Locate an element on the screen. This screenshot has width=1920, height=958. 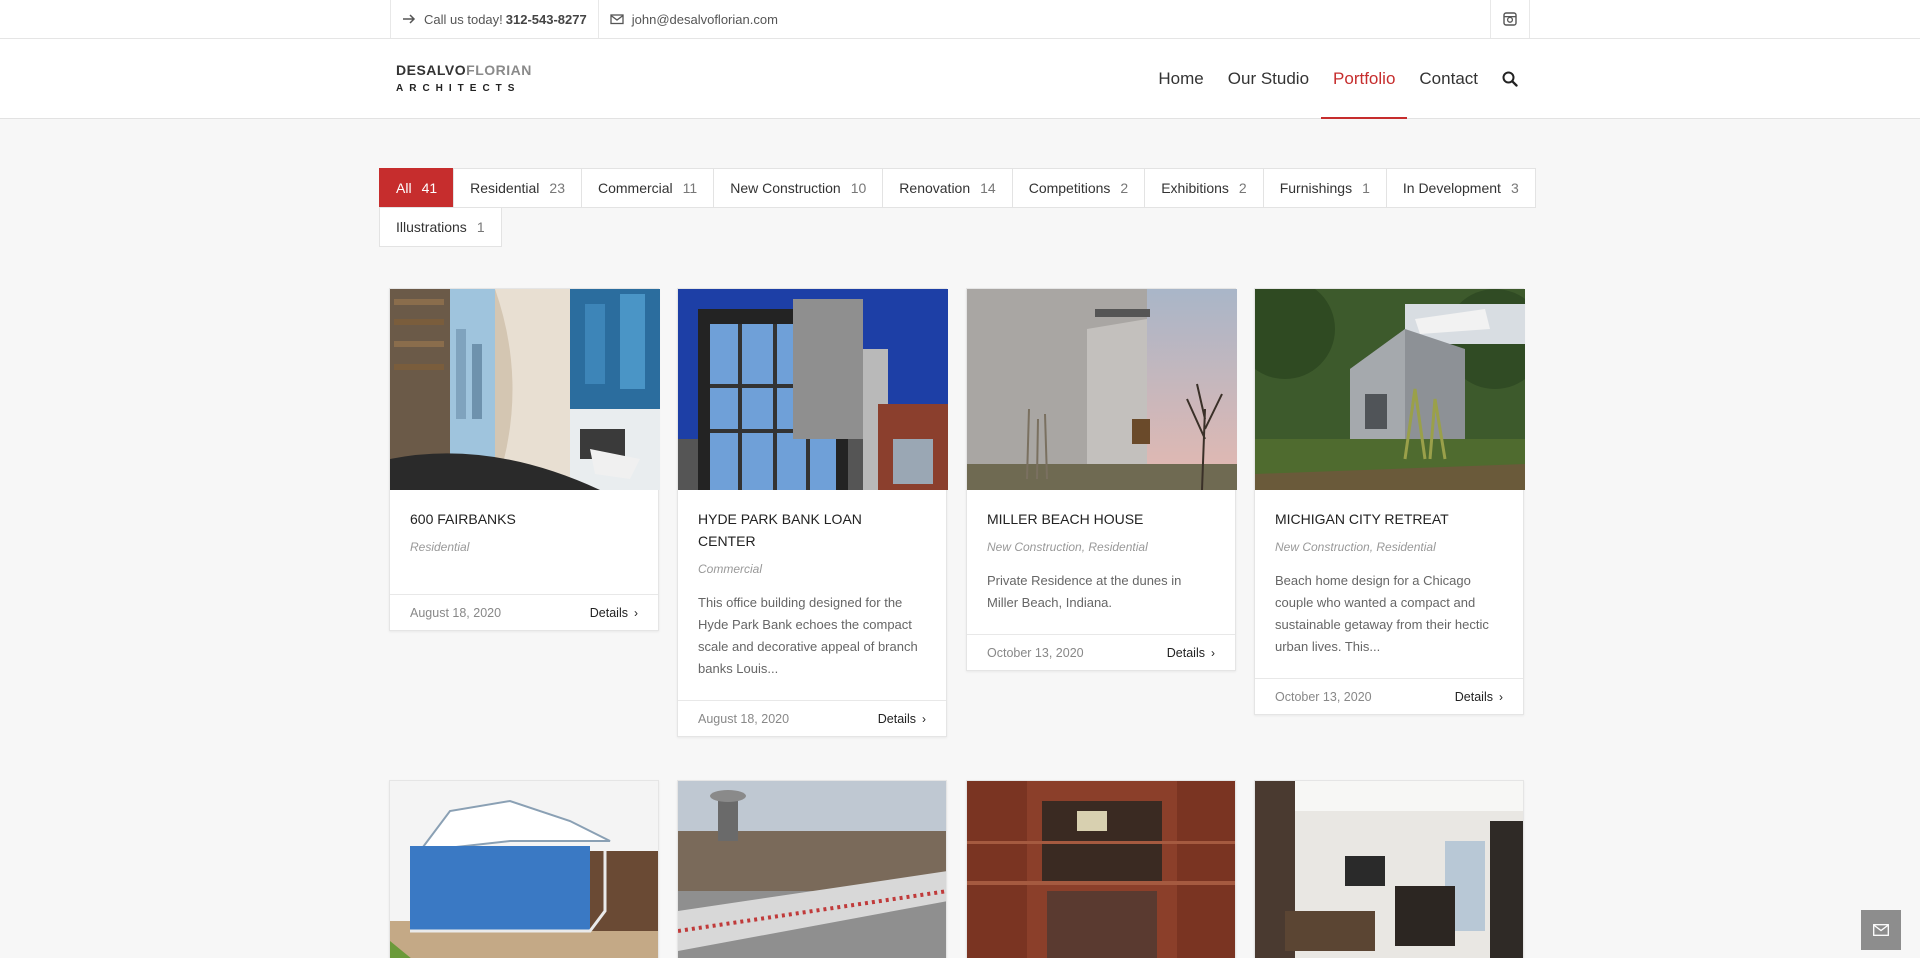
mail-icon is located at coordinates (1881, 930).